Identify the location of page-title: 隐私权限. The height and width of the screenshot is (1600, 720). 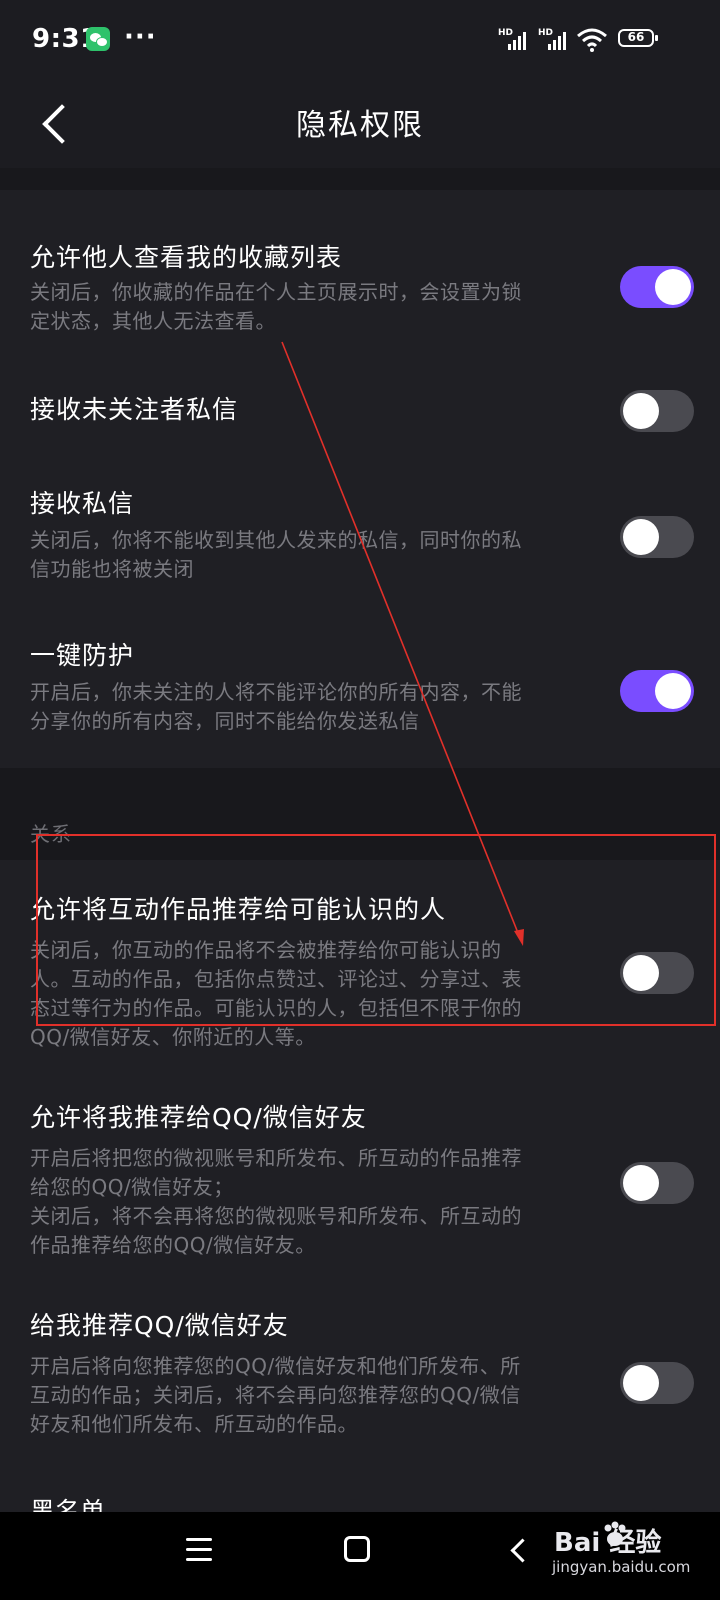
(360, 125).